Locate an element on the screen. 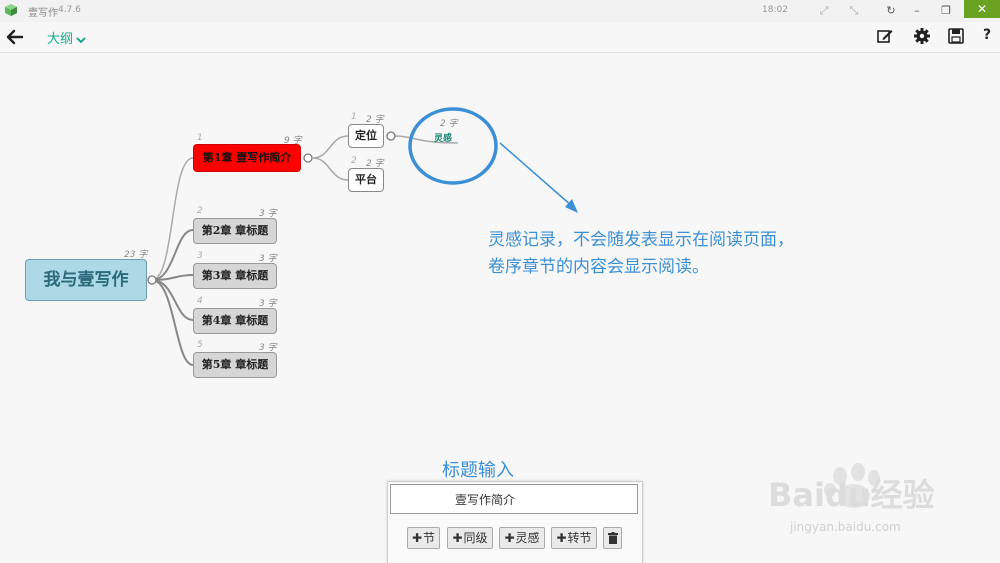  restore-icon: ❐ is located at coordinates (946, 11).